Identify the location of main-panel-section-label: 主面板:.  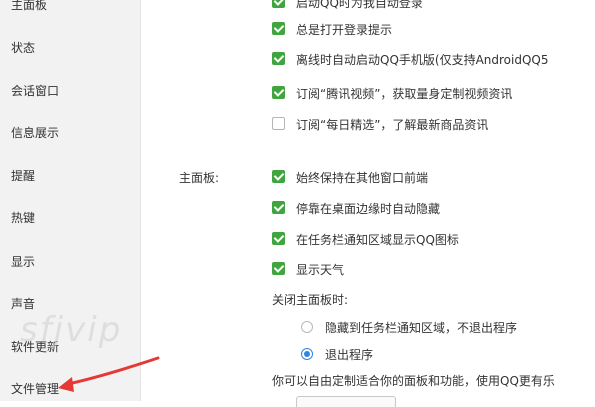
(199, 178).